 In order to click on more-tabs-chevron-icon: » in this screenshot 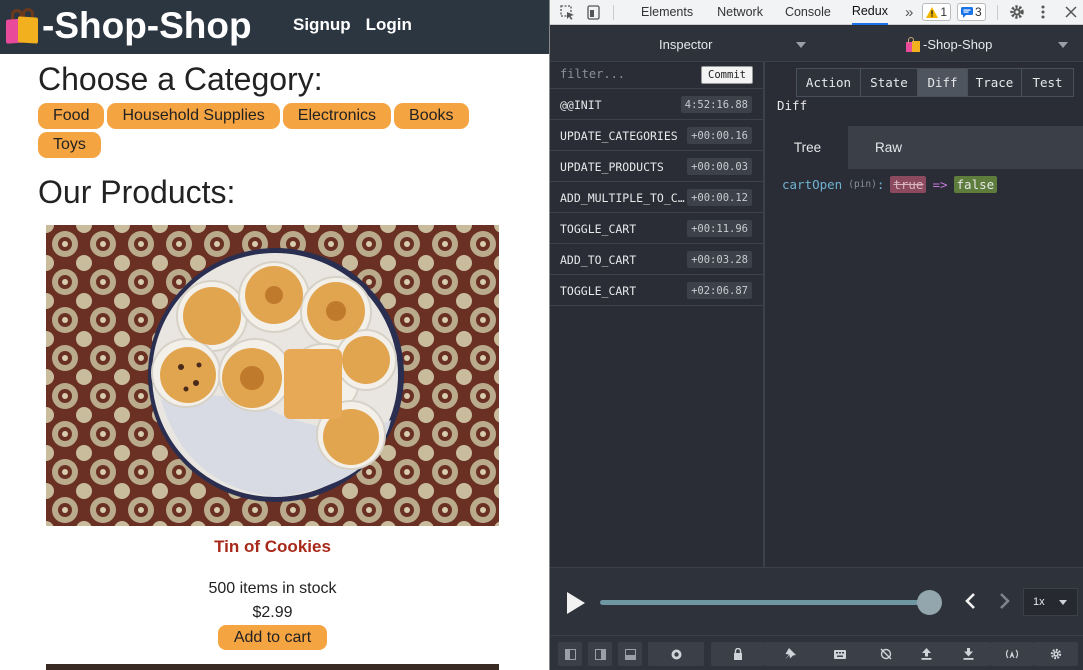, I will do `click(909, 12)`.